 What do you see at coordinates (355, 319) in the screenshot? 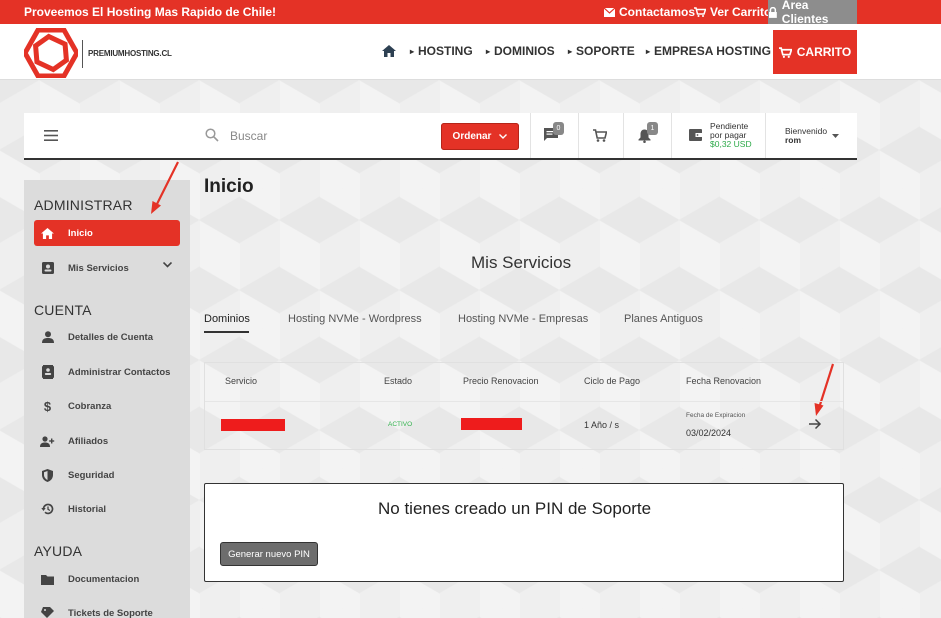
I see `tab-hosting-wordpress: Hosting NVMe - Wordpress` at bounding box center [355, 319].